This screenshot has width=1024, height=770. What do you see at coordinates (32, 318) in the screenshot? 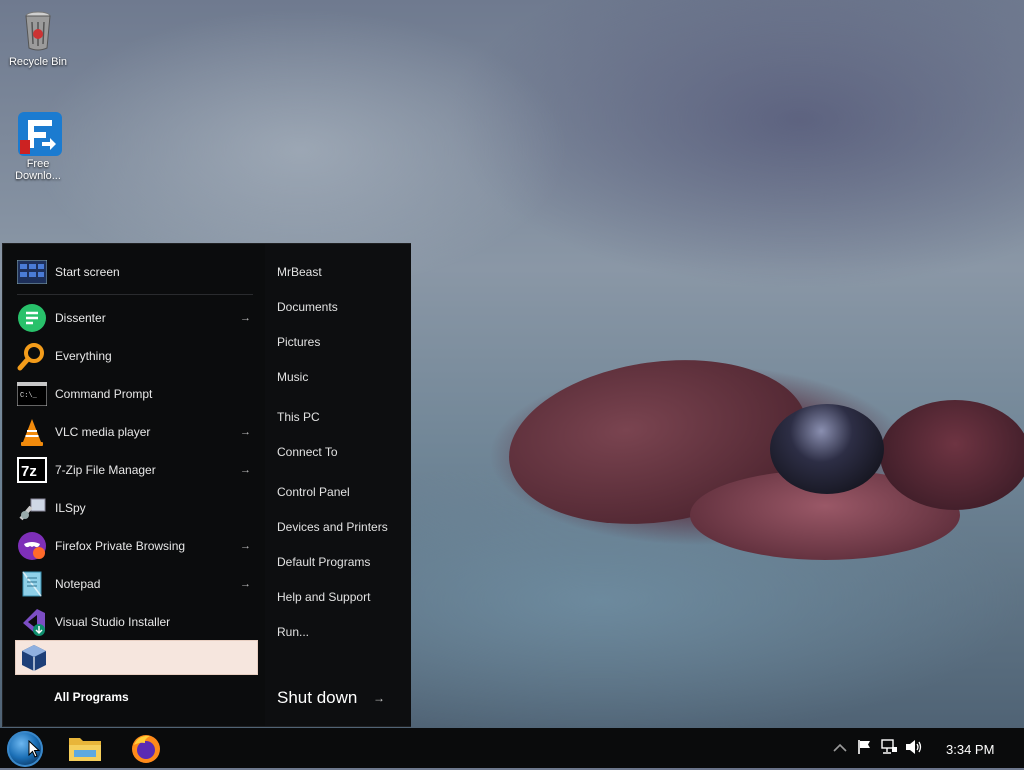
I see `dissenter-icon` at bounding box center [32, 318].